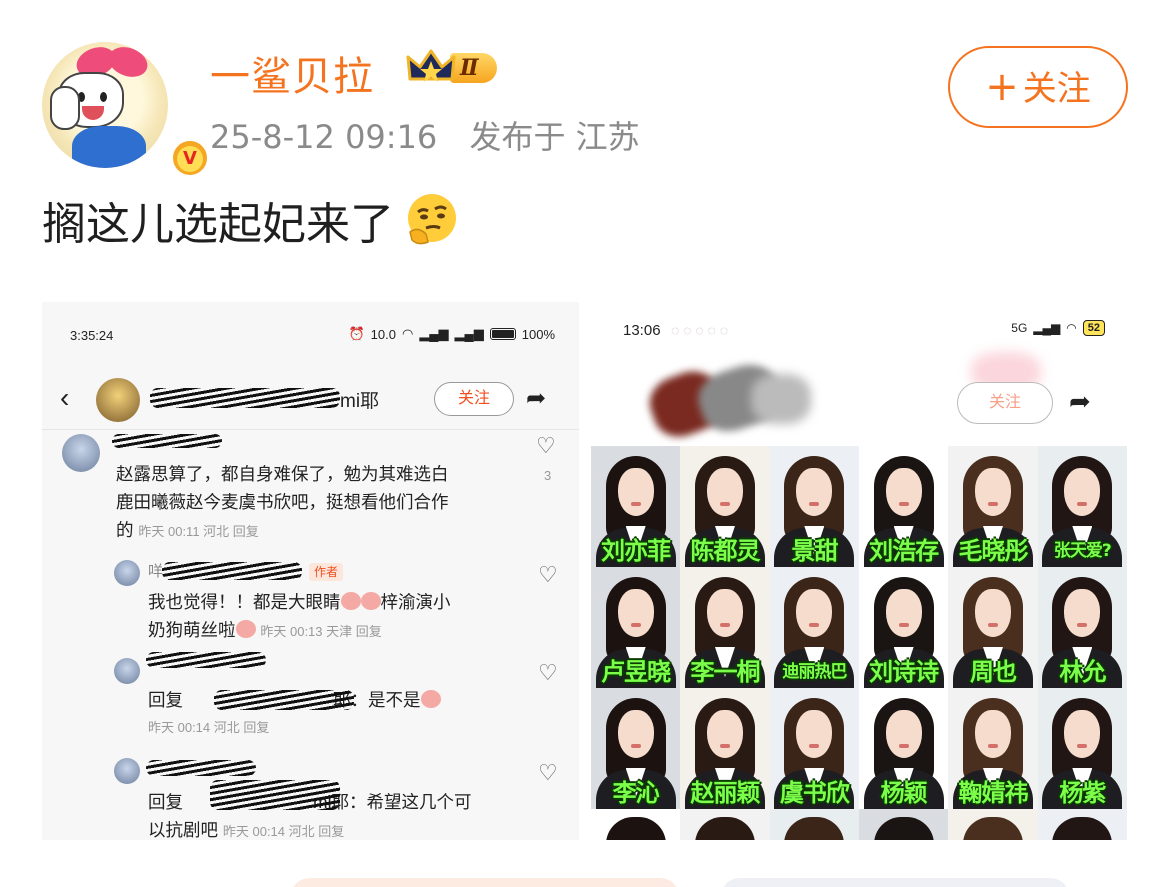 This screenshot has height=887, width=1170. What do you see at coordinates (321, 631) in the screenshot?
I see `comment-meta: 昨天 00:13 天津 回复` at bounding box center [321, 631].